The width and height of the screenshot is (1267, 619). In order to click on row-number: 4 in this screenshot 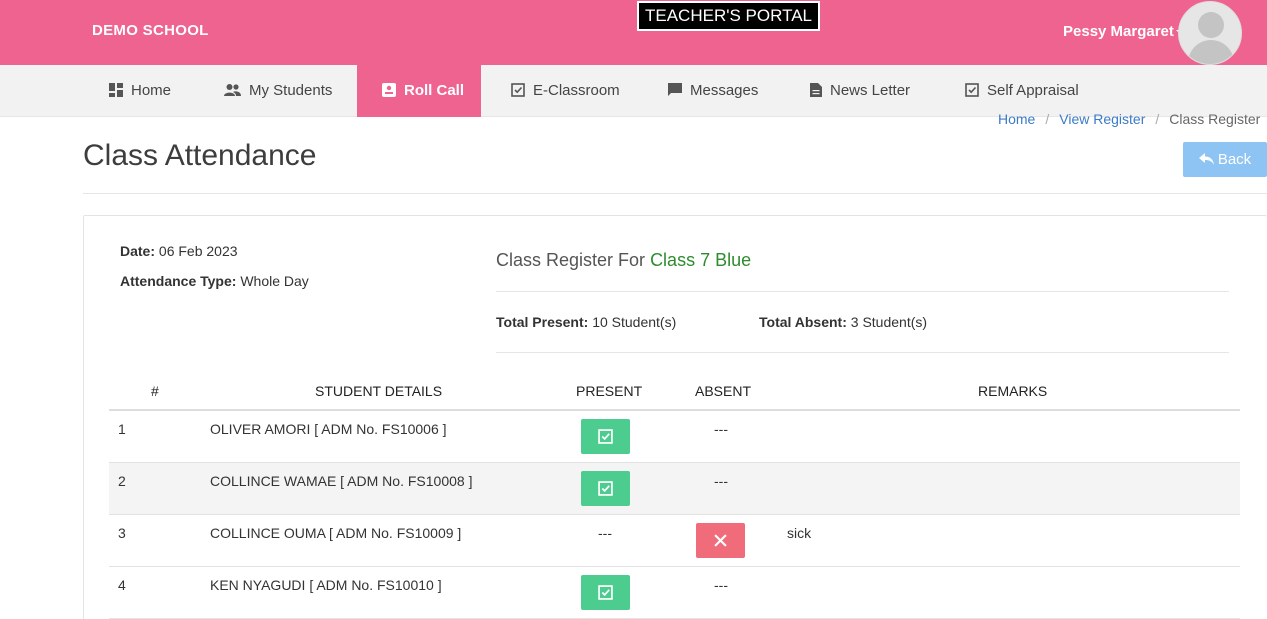, I will do `click(122, 585)`.